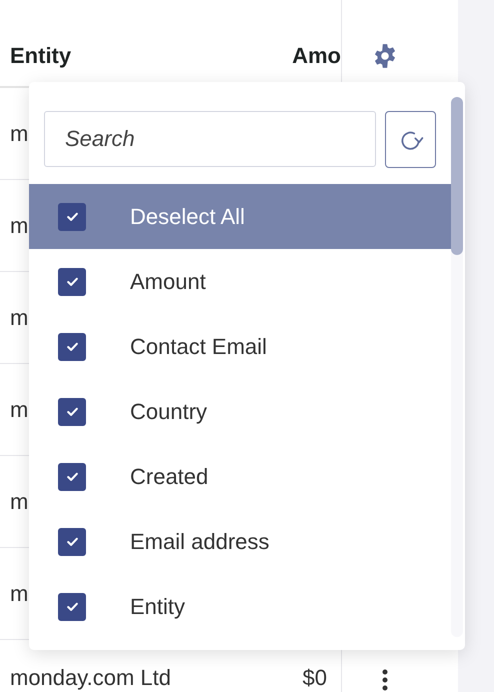 The width and height of the screenshot is (494, 692). I want to click on column-option: Country, so click(240, 411).